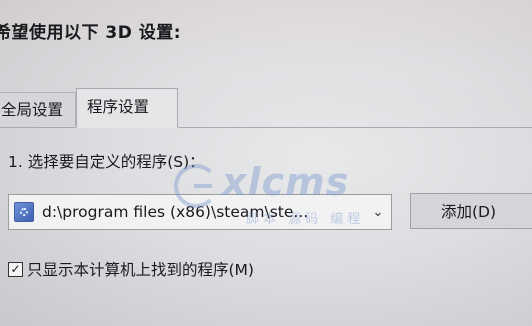 The height and width of the screenshot is (326, 532). What do you see at coordinates (378, 212) in the screenshot?
I see `chevron-down-icon: ⌄` at bounding box center [378, 212].